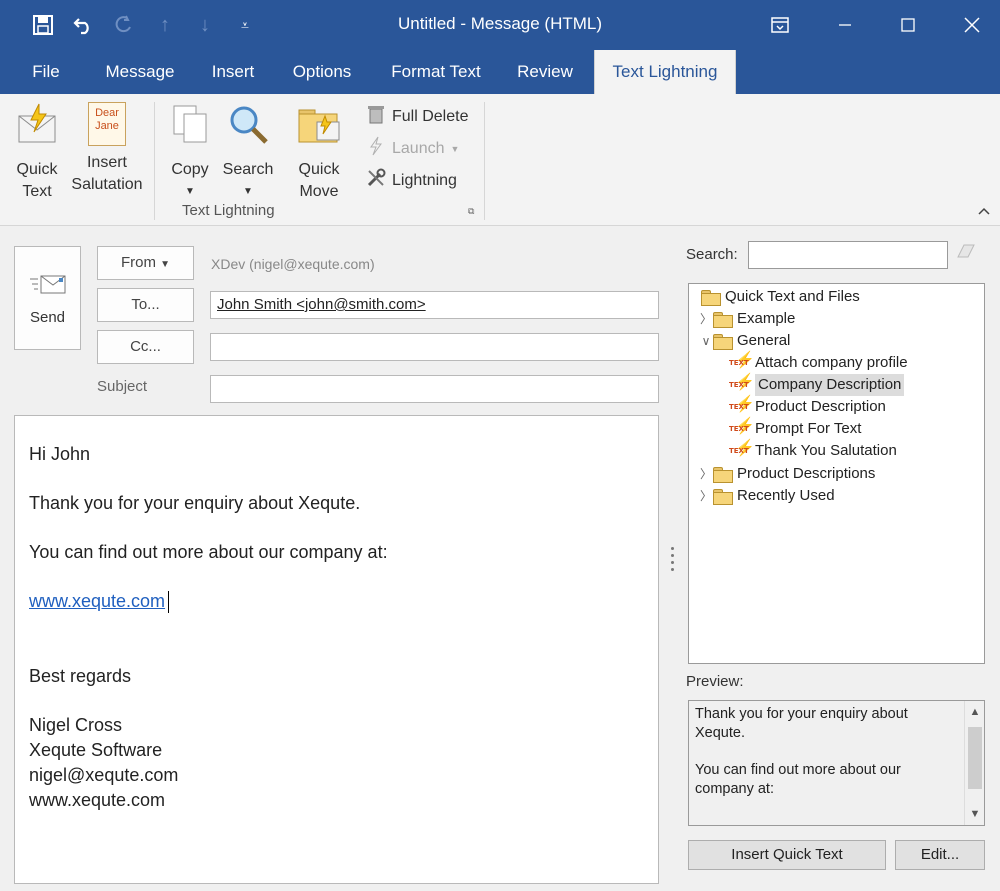 This screenshot has height=891, width=1000. I want to click on tab-format-text: Format Text, so click(436, 72).